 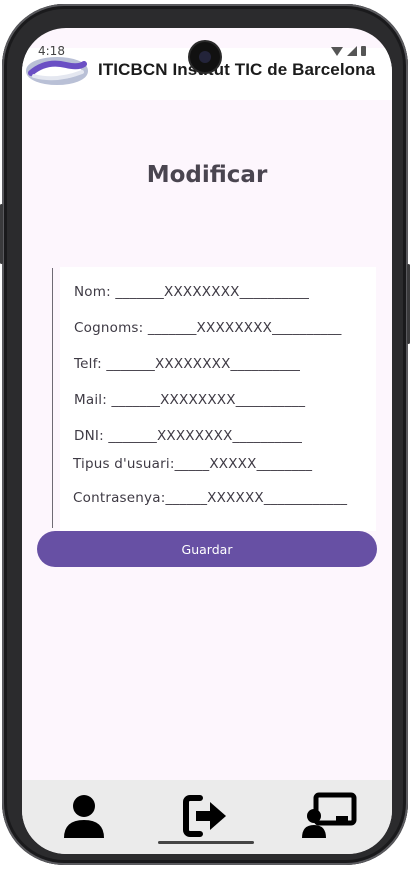 I want to click on presentation-user-icon, so click(x=329, y=815).